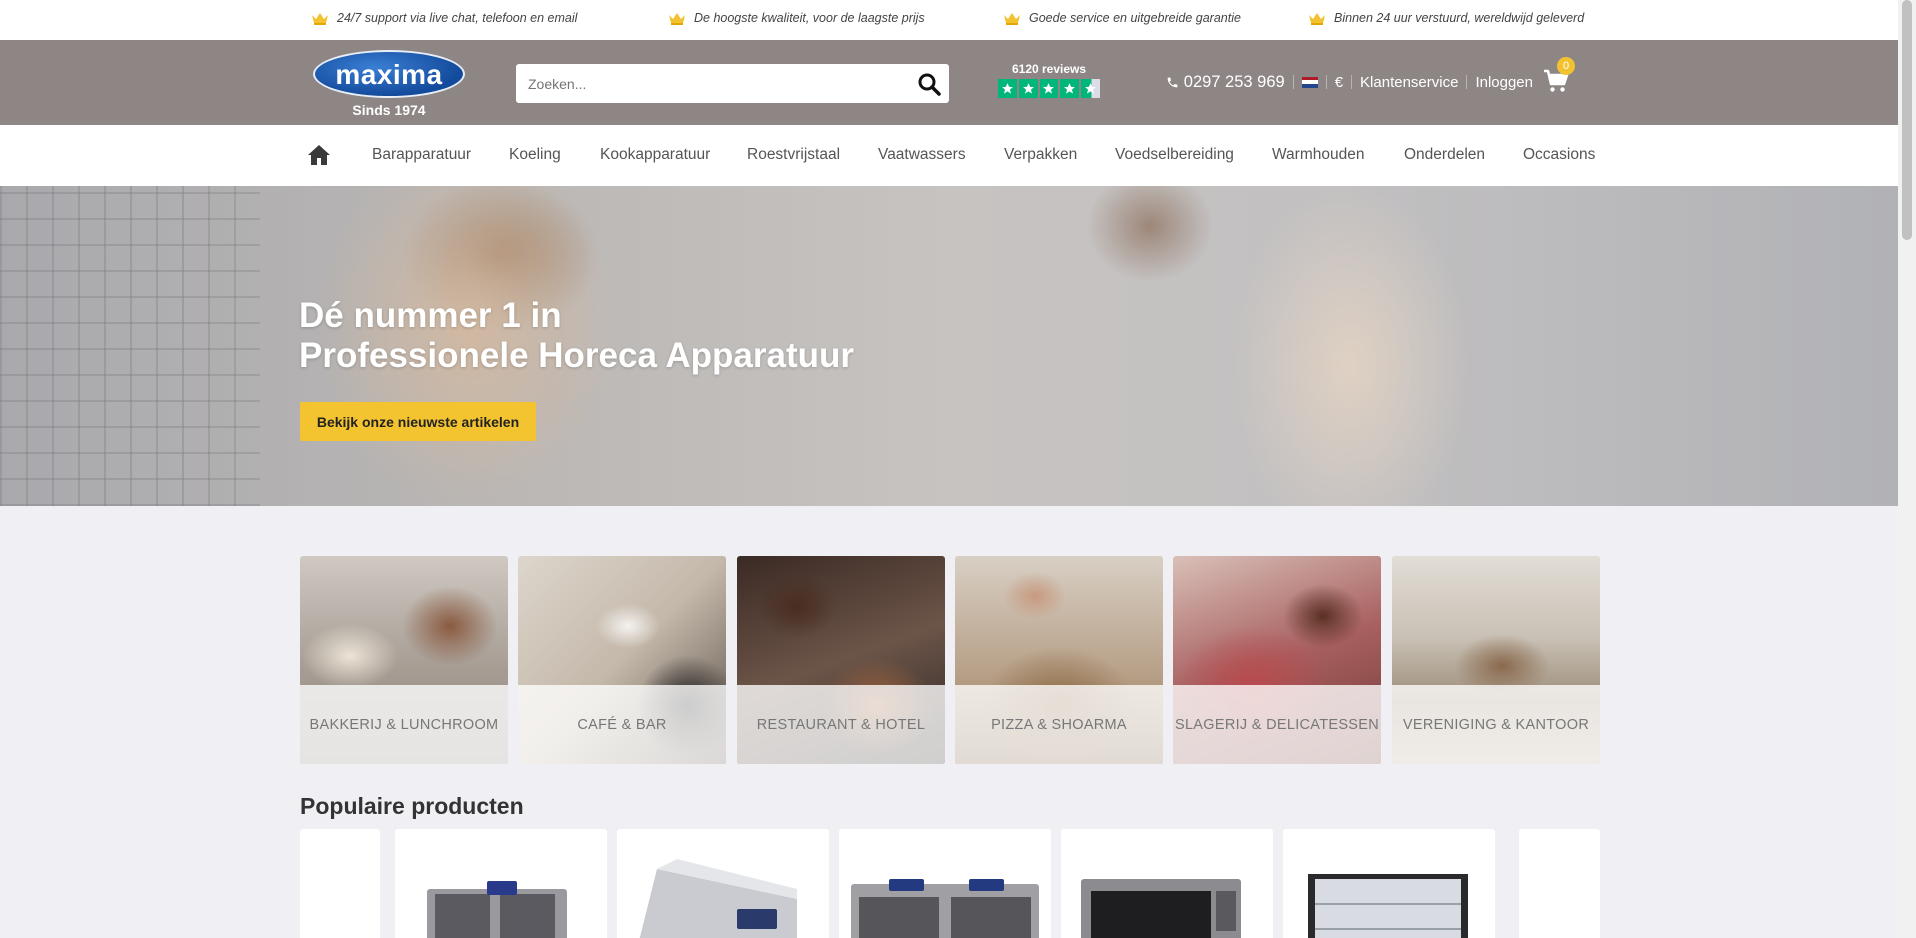  I want to click on reviews-widget: 6120 reviews, so click(1049, 80).